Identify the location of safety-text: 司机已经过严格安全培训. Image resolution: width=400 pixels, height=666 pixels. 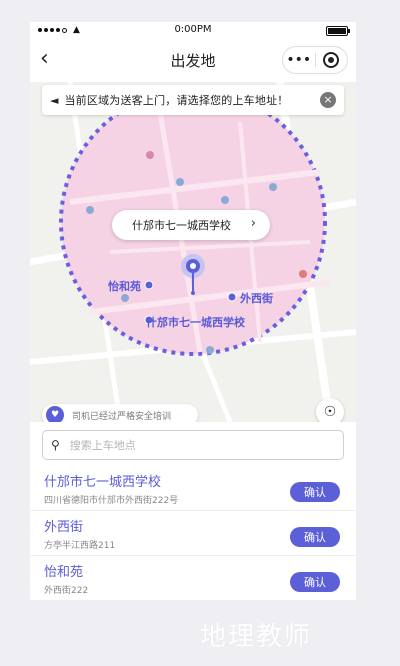
(122, 416).